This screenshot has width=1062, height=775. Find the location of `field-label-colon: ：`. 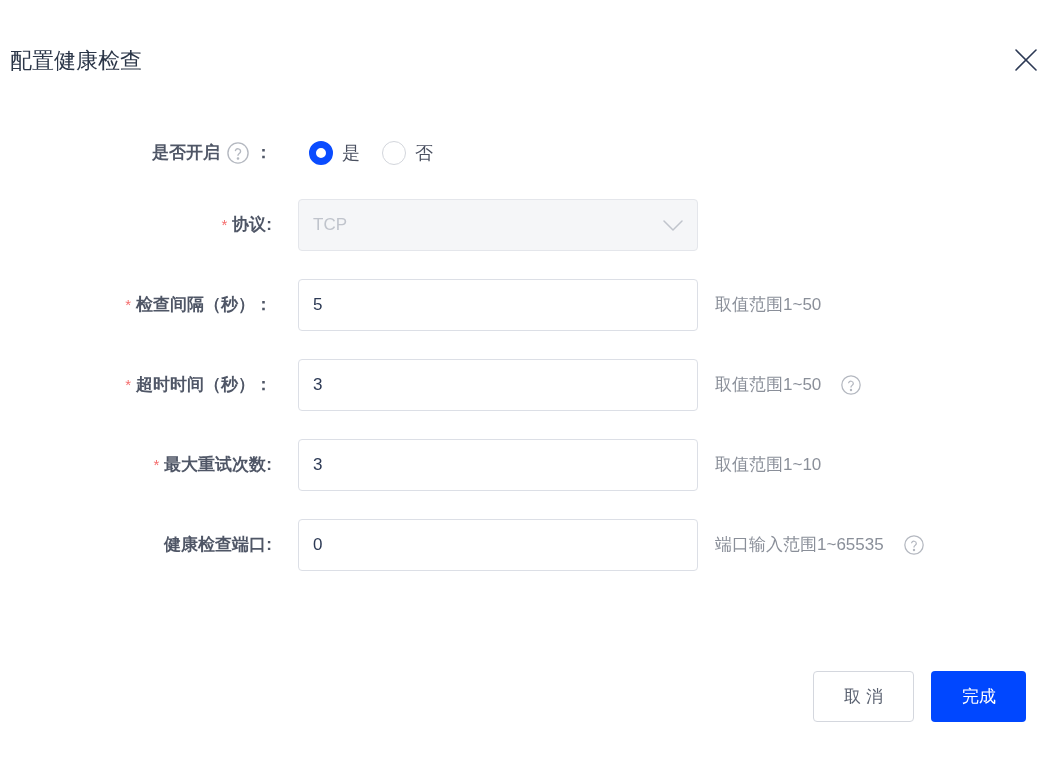

field-label-colon: ： is located at coordinates (263, 153).